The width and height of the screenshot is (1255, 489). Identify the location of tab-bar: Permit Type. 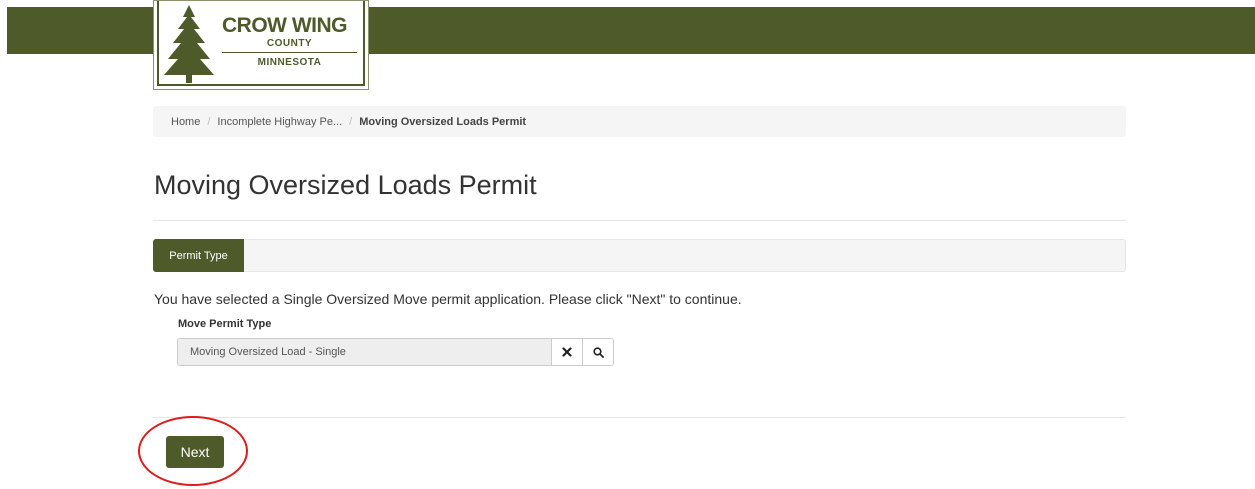
(639, 255).